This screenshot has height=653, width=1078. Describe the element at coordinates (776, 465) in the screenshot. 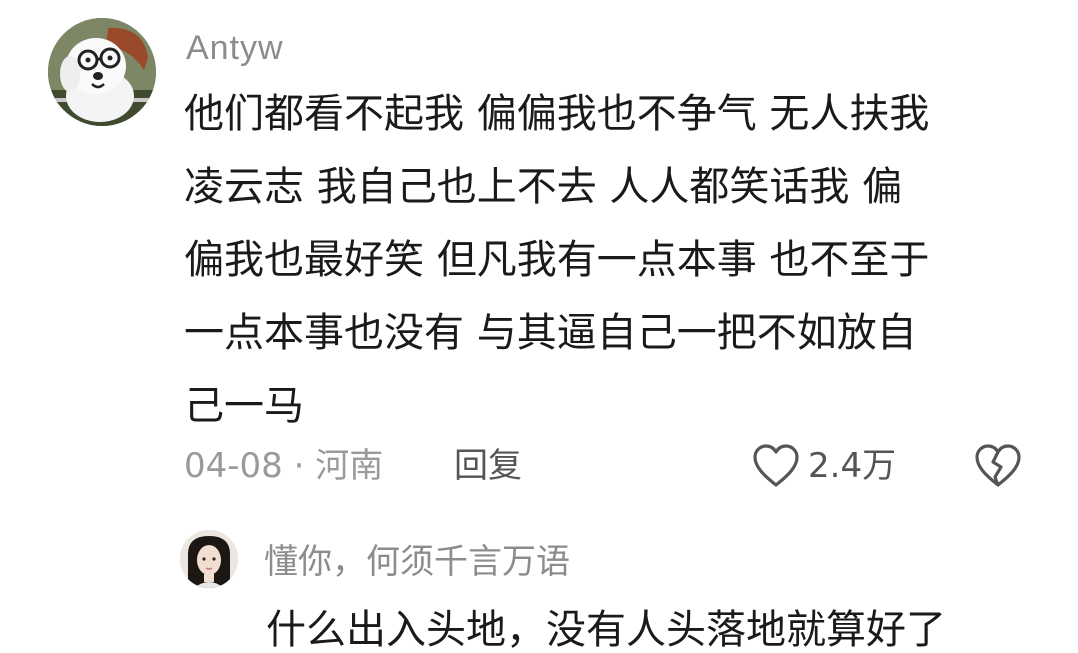

I see `heart-icon` at that location.